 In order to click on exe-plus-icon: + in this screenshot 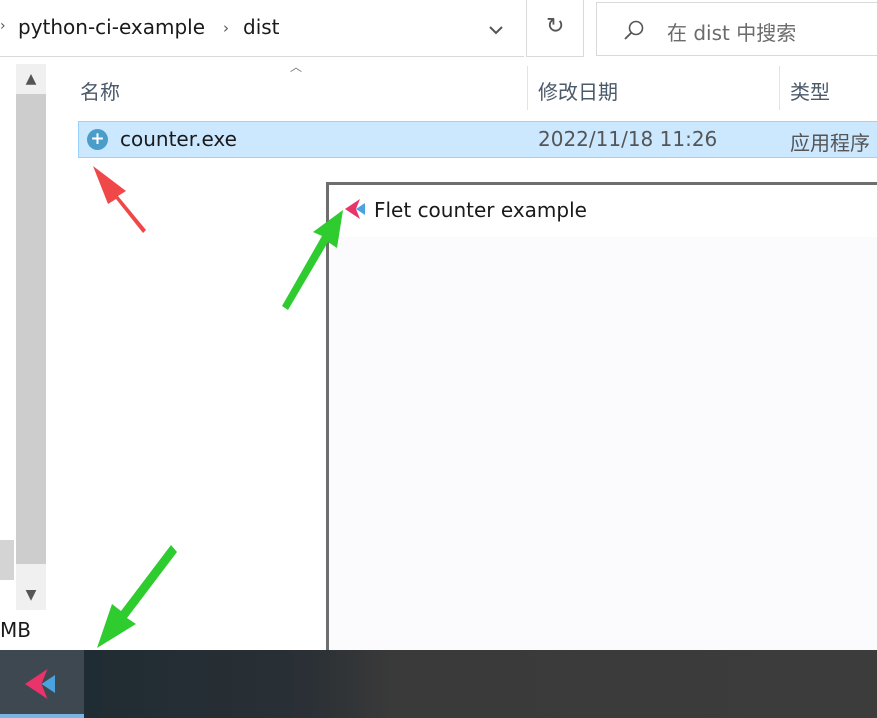, I will do `click(97, 139)`.